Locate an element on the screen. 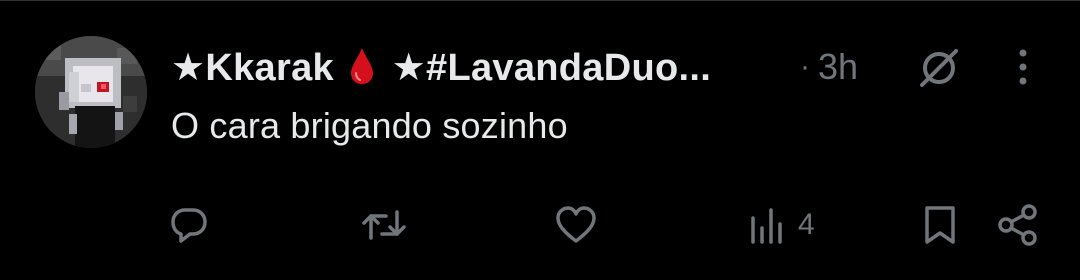 The height and width of the screenshot is (280, 1080). retweet-icon is located at coordinates (384, 225).